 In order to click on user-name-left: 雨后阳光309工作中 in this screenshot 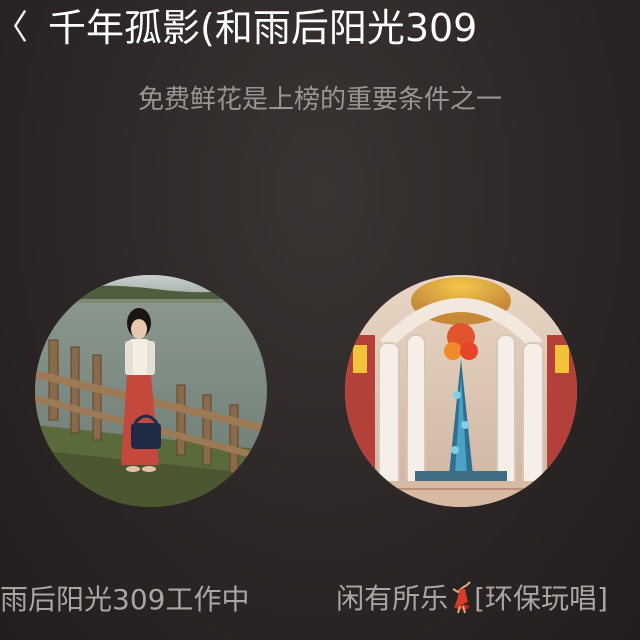, I will do `click(160, 600)`.